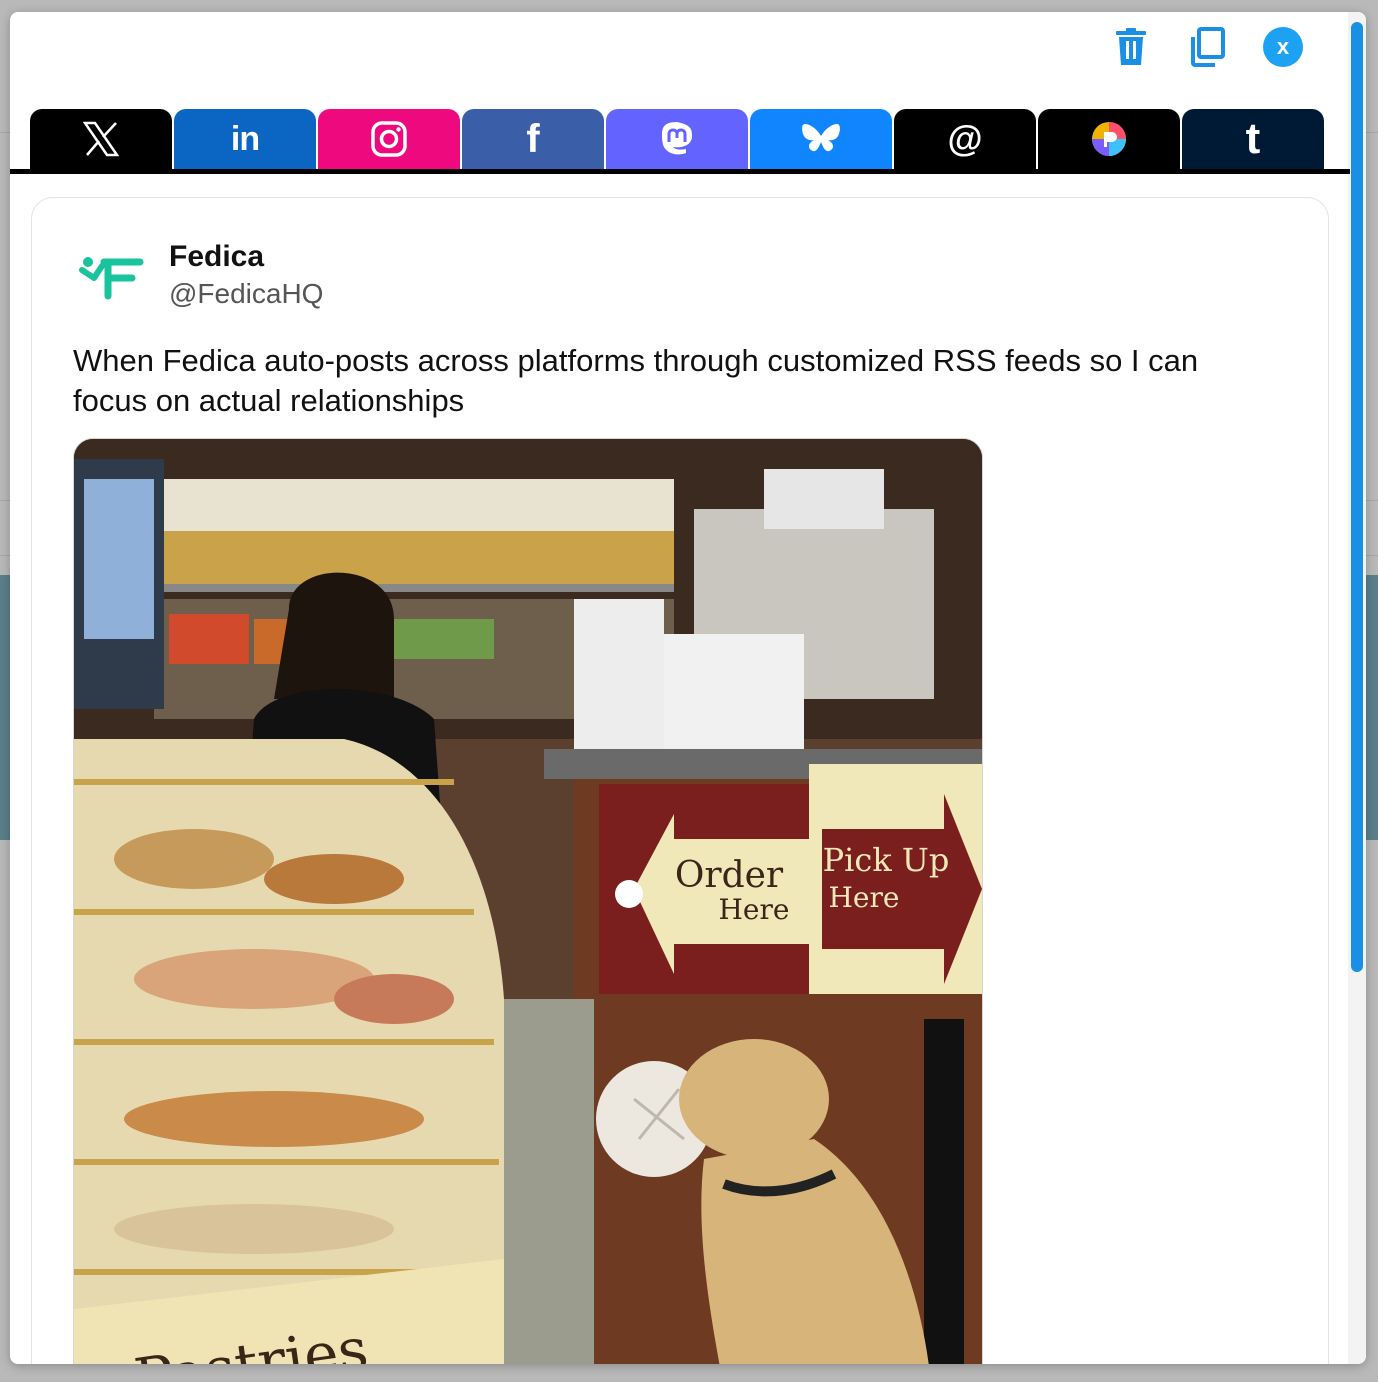 The height and width of the screenshot is (1382, 1378). I want to click on linkedin-icon: in, so click(245, 138).